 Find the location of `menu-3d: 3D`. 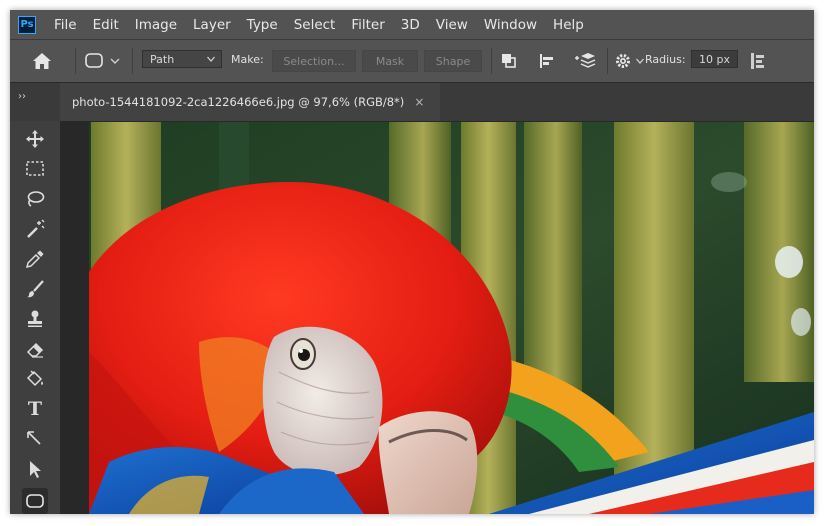

menu-3d: 3D is located at coordinates (410, 25).